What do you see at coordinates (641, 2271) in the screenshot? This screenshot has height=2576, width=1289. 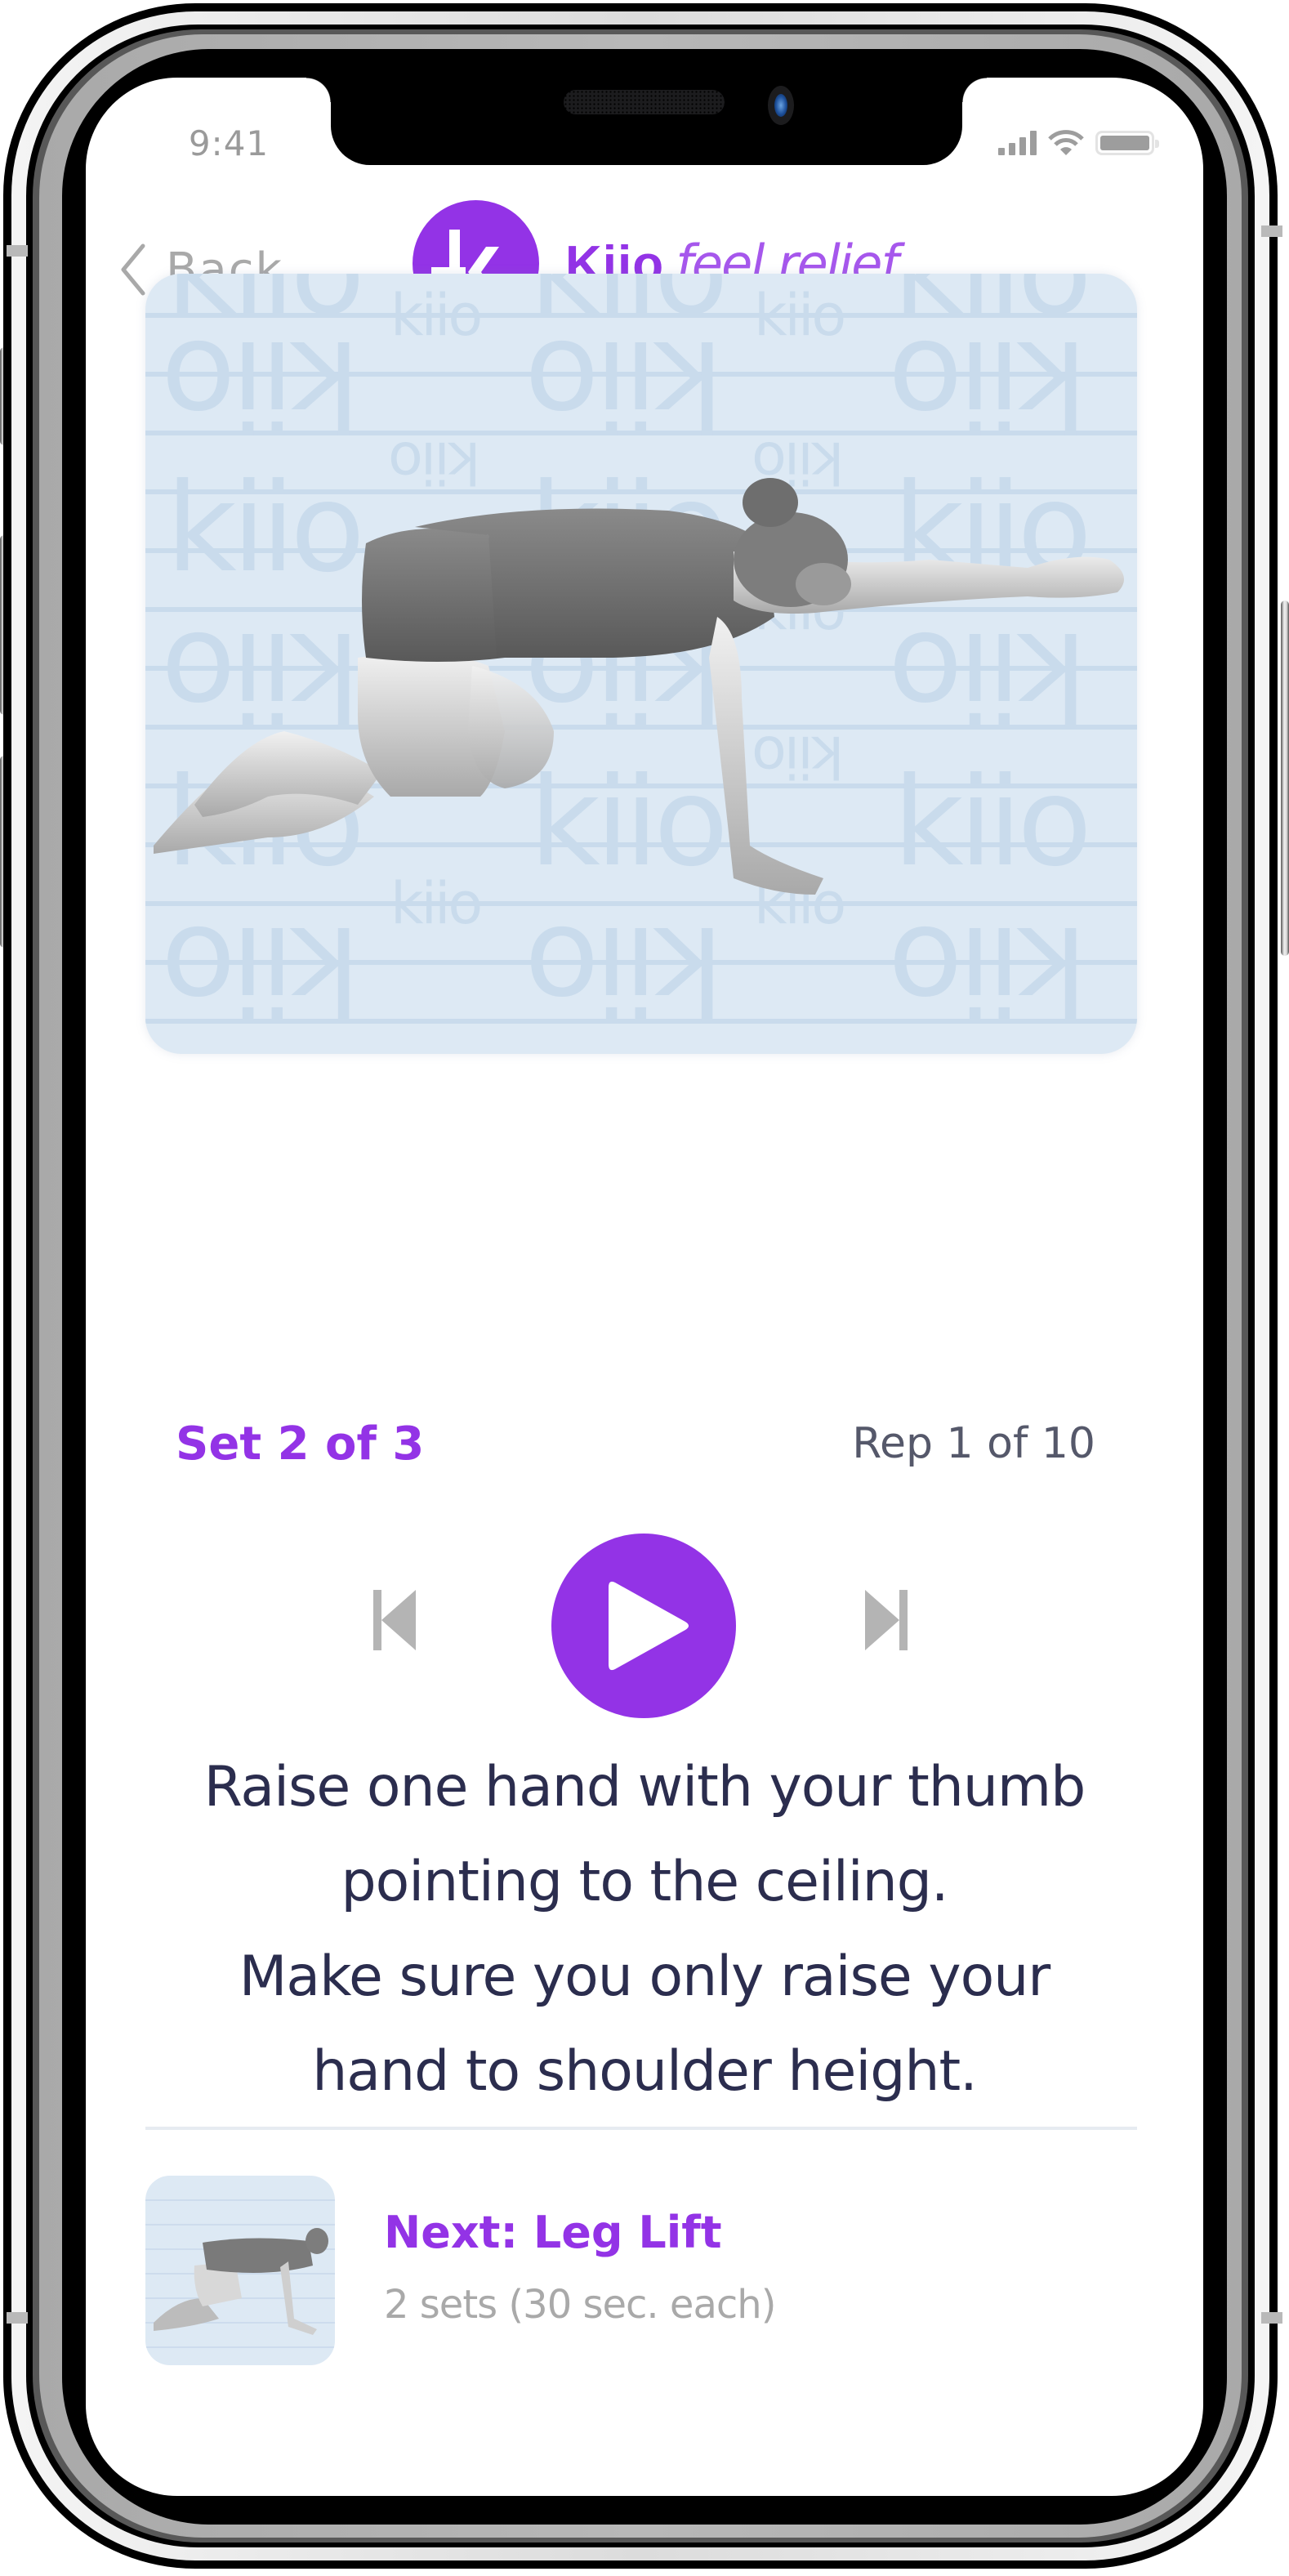 I see `next-exercise-item: Next: Leg Lift 2 sets (30 sec. each)` at bounding box center [641, 2271].